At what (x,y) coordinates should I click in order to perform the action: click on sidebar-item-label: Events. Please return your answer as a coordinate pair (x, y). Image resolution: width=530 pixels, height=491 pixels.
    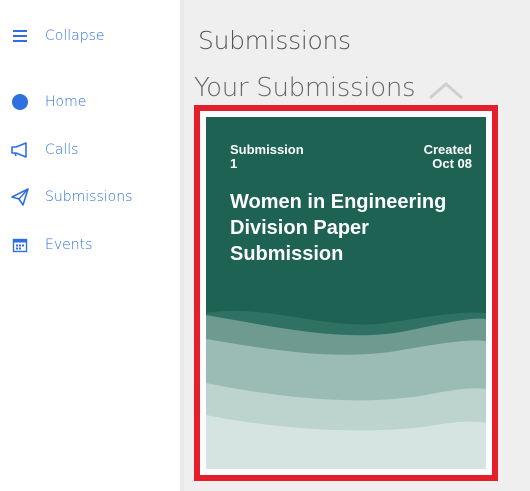
    Looking at the image, I should click on (69, 245).